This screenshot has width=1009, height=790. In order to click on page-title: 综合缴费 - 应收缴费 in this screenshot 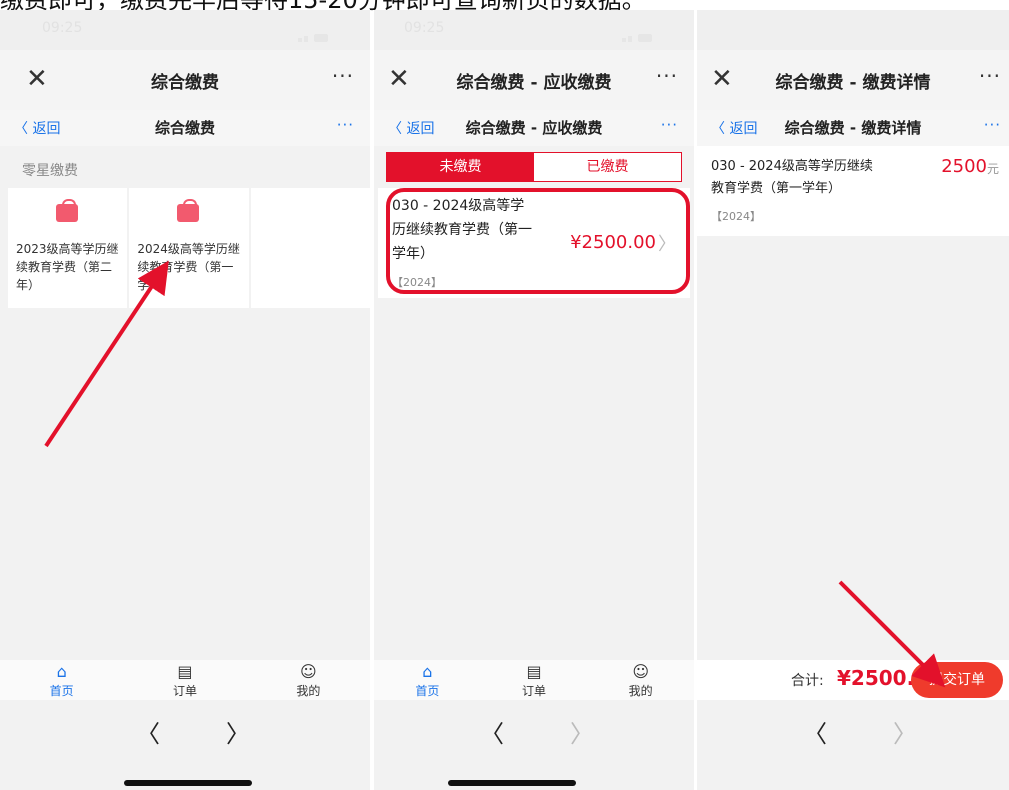, I will do `click(534, 83)`.